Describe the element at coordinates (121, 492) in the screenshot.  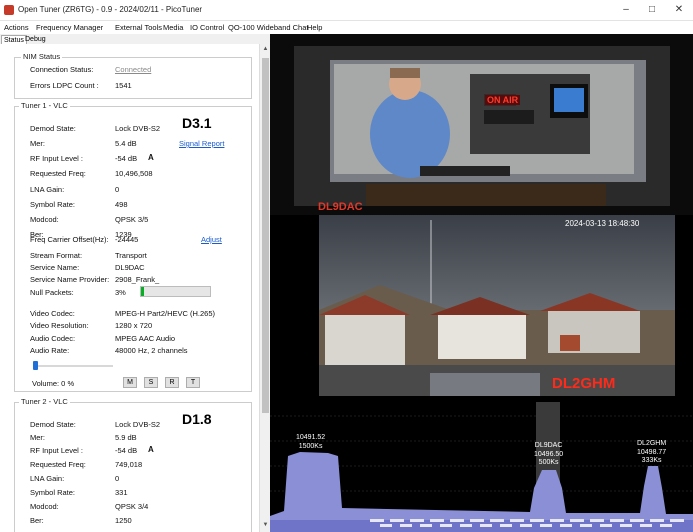
I see `t2-symrate-value: 331` at that location.